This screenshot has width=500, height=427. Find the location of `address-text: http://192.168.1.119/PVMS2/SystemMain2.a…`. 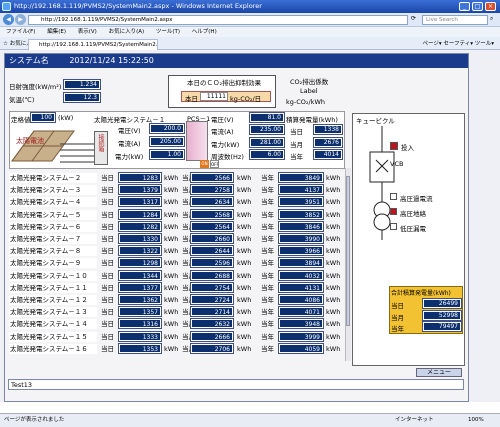

address-text: http://192.168.1.119/PVMS2/SystemMain2.a… is located at coordinates (107, 20).